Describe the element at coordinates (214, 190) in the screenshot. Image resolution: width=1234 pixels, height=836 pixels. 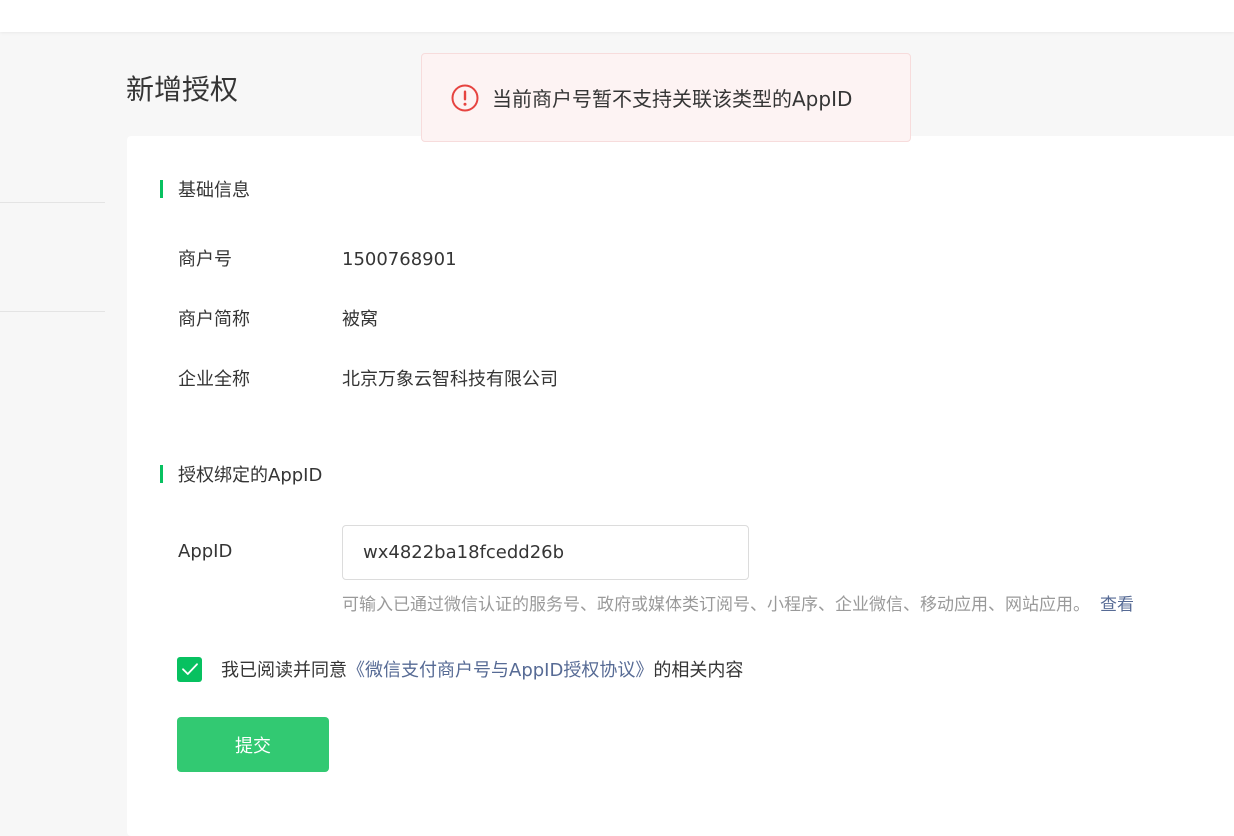
I see `section-title-text: 基础信息` at that location.